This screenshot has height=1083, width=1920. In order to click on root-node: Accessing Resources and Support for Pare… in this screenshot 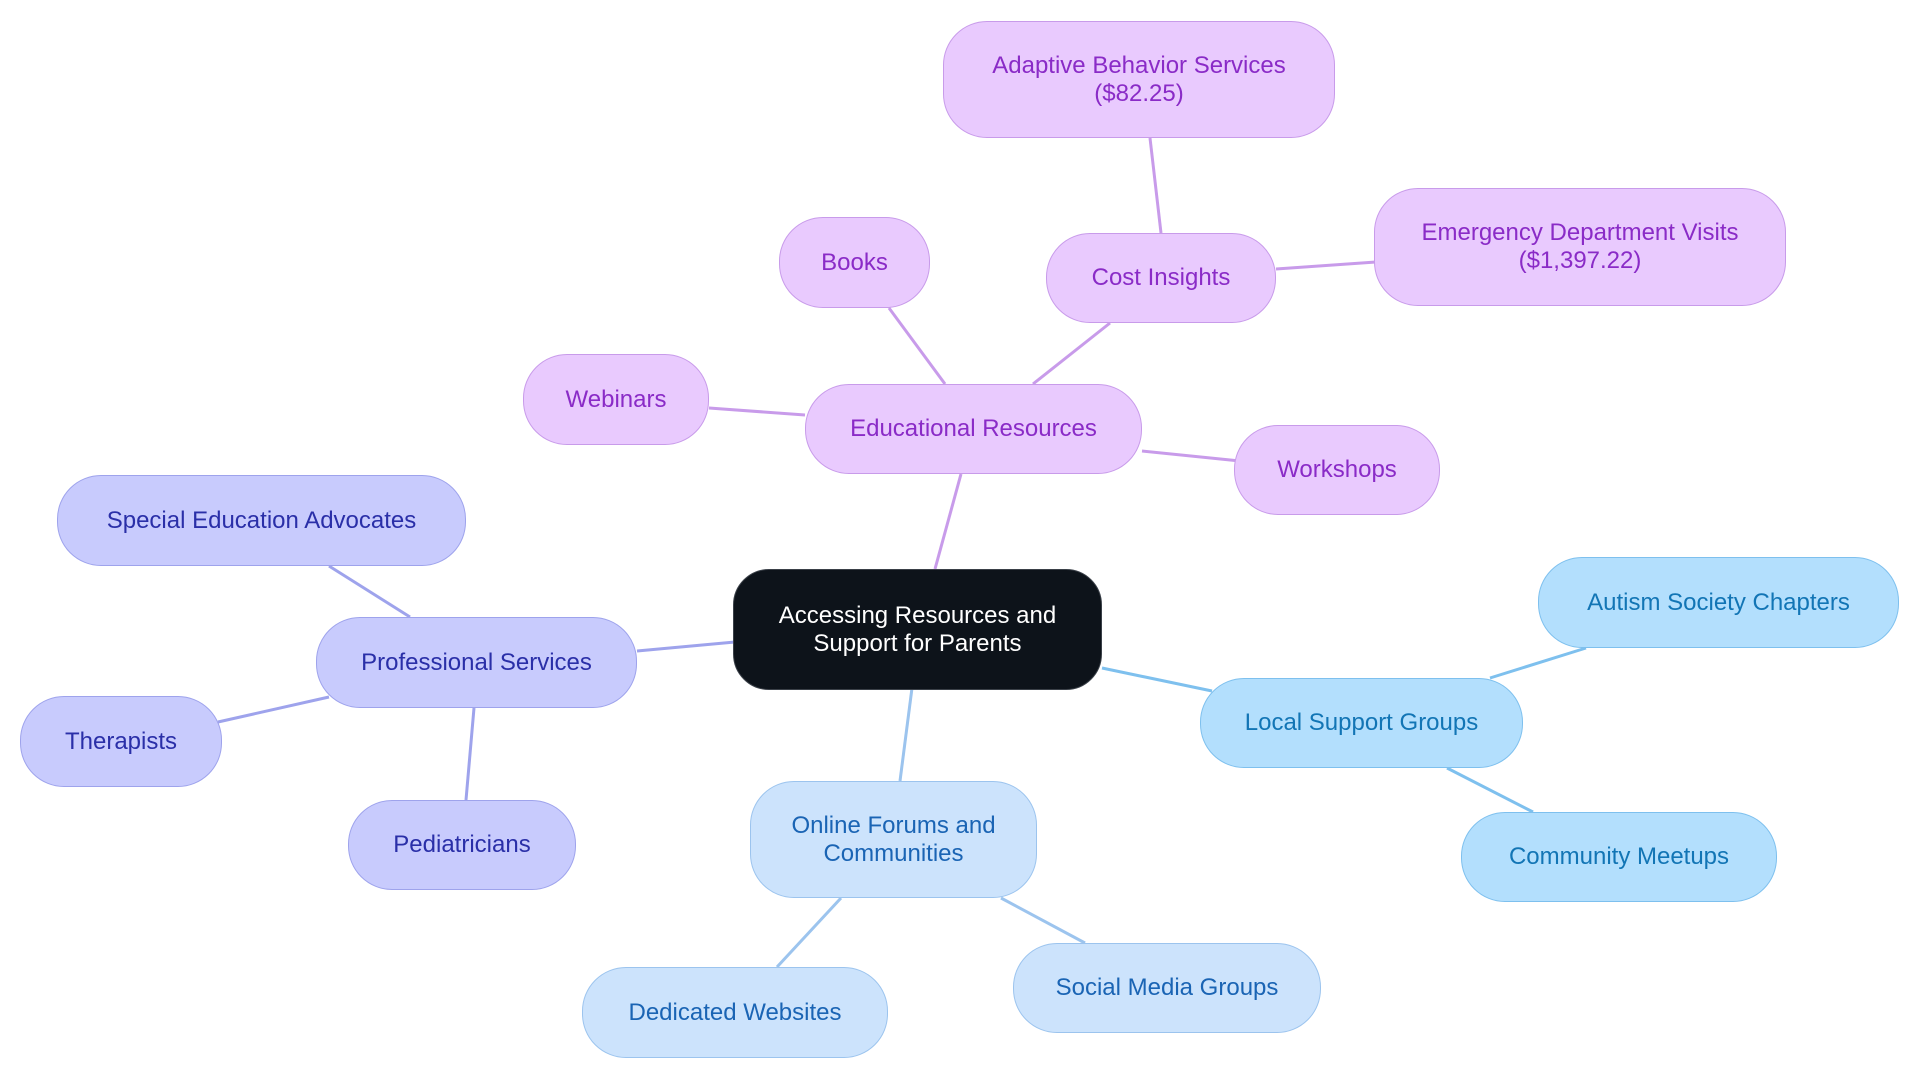, I will do `click(917, 629)`.